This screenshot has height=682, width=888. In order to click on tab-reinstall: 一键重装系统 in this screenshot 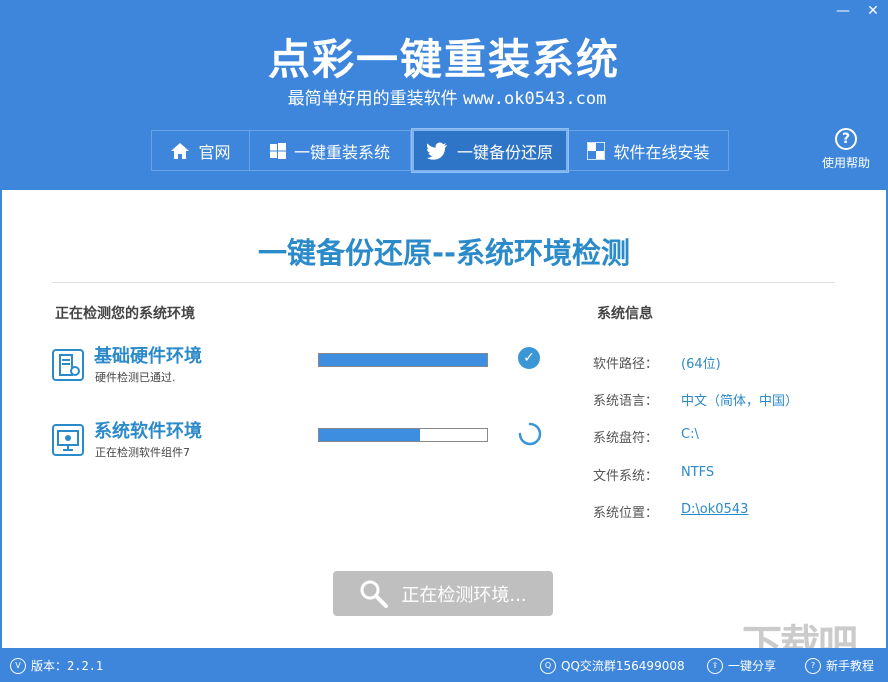, I will do `click(330, 150)`.